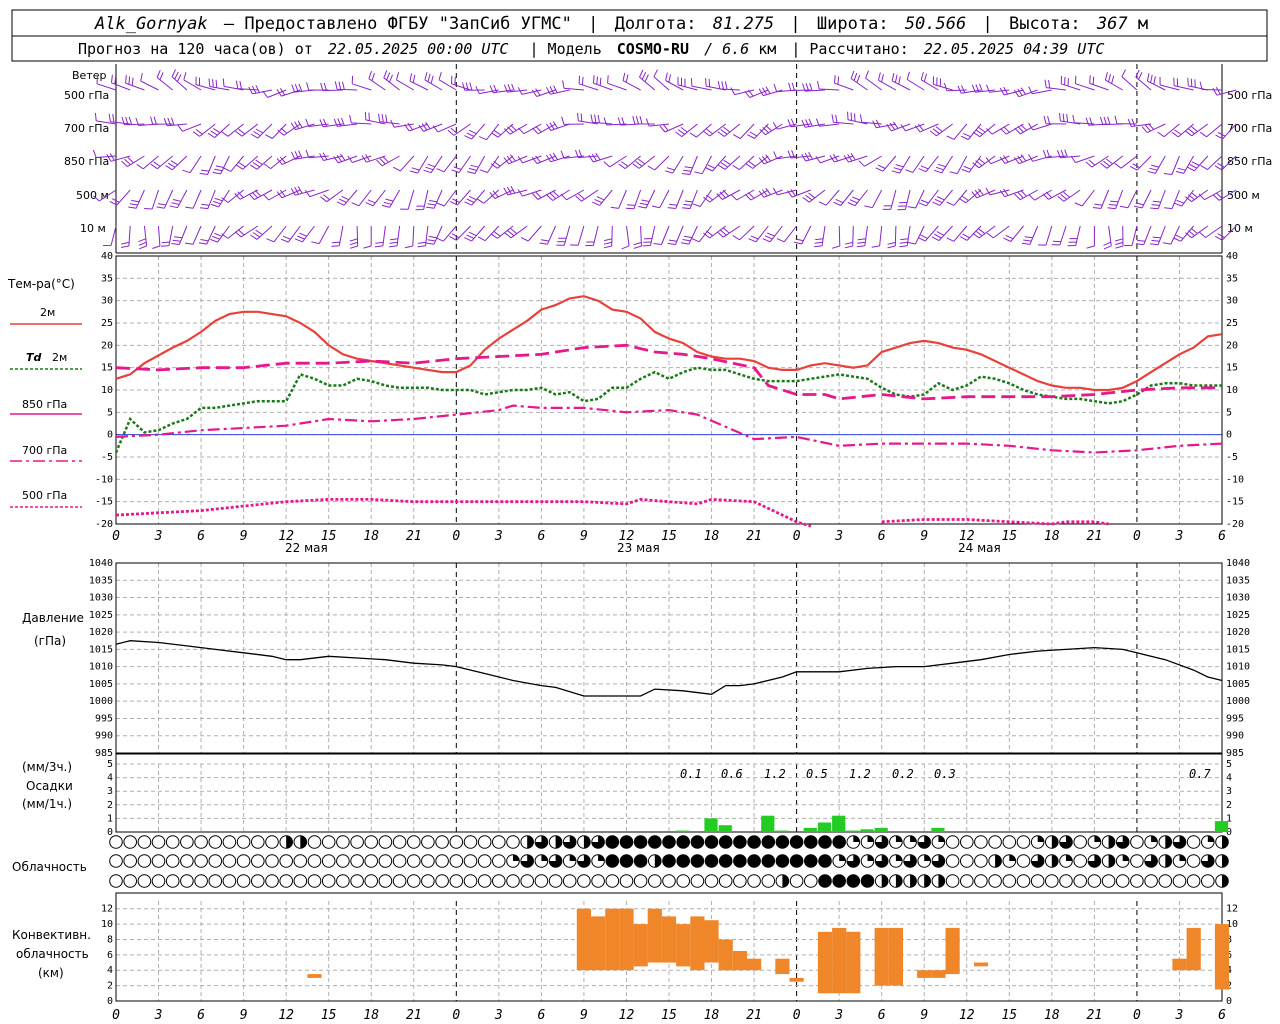 This screenshot has height=1024, width=1280. Describe the element at coordinates (101, 632) in the screenshot. I see `pressure-ytick-left: 1020` at that location.